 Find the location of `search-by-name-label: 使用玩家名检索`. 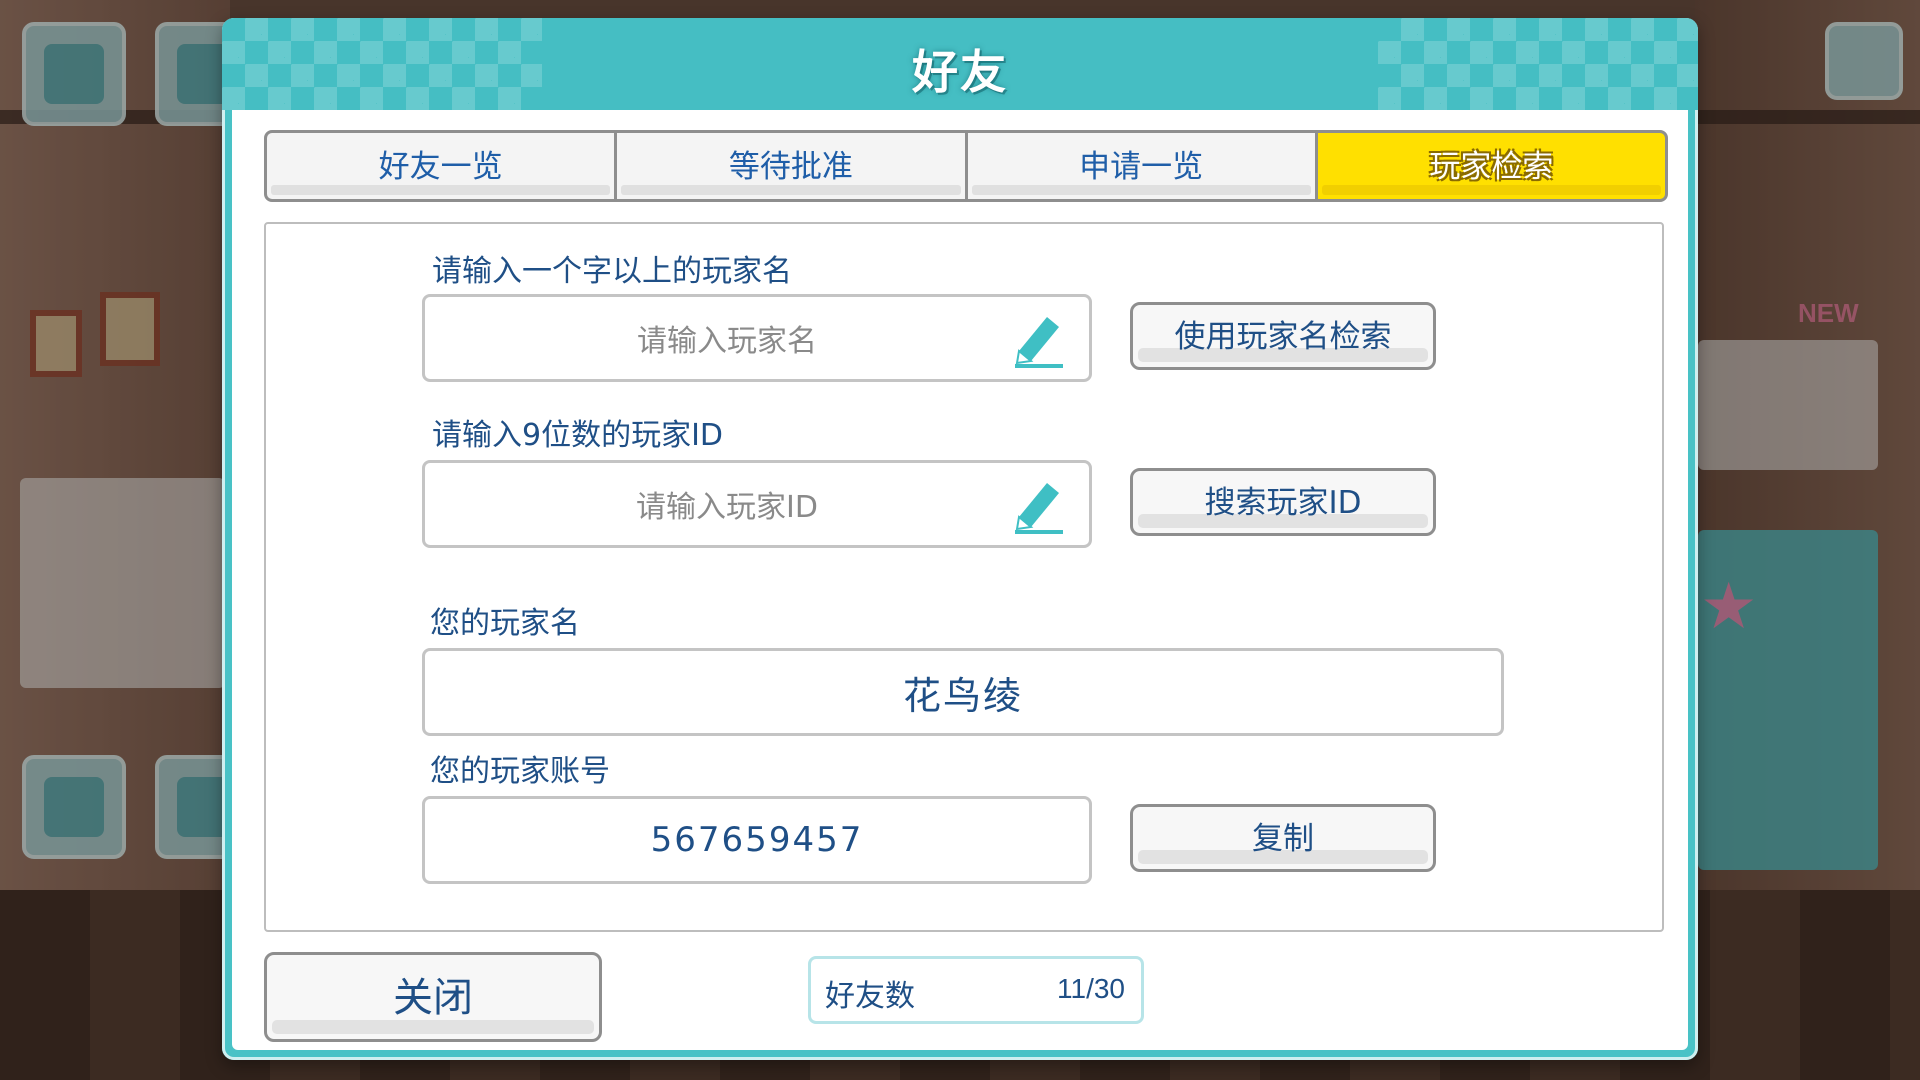

search-by-name-label: 使用玩家名检索 is located at coordinates (1283, 336).